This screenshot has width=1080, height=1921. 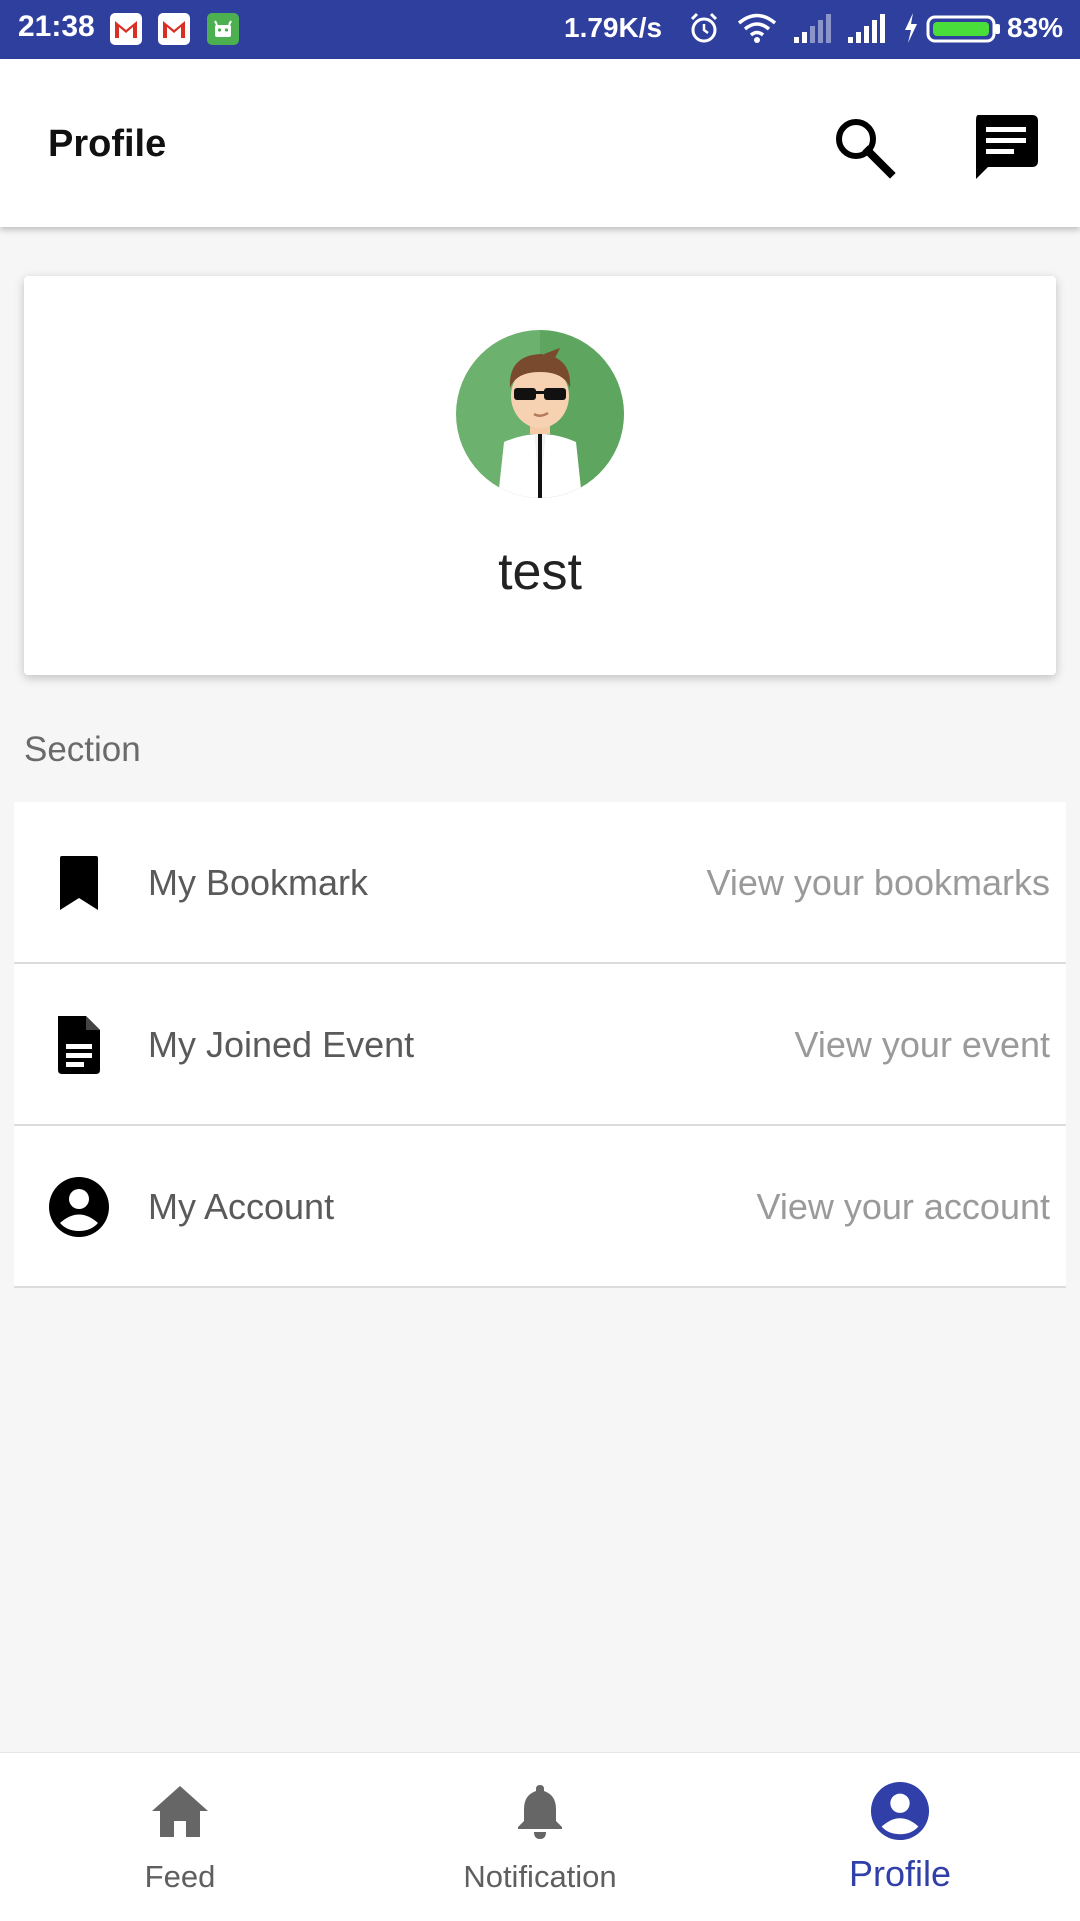 What do you see at coordinates (540, 143) in the screenshot?
I see `app-bar: Profile` at bounding box center [540, 143].